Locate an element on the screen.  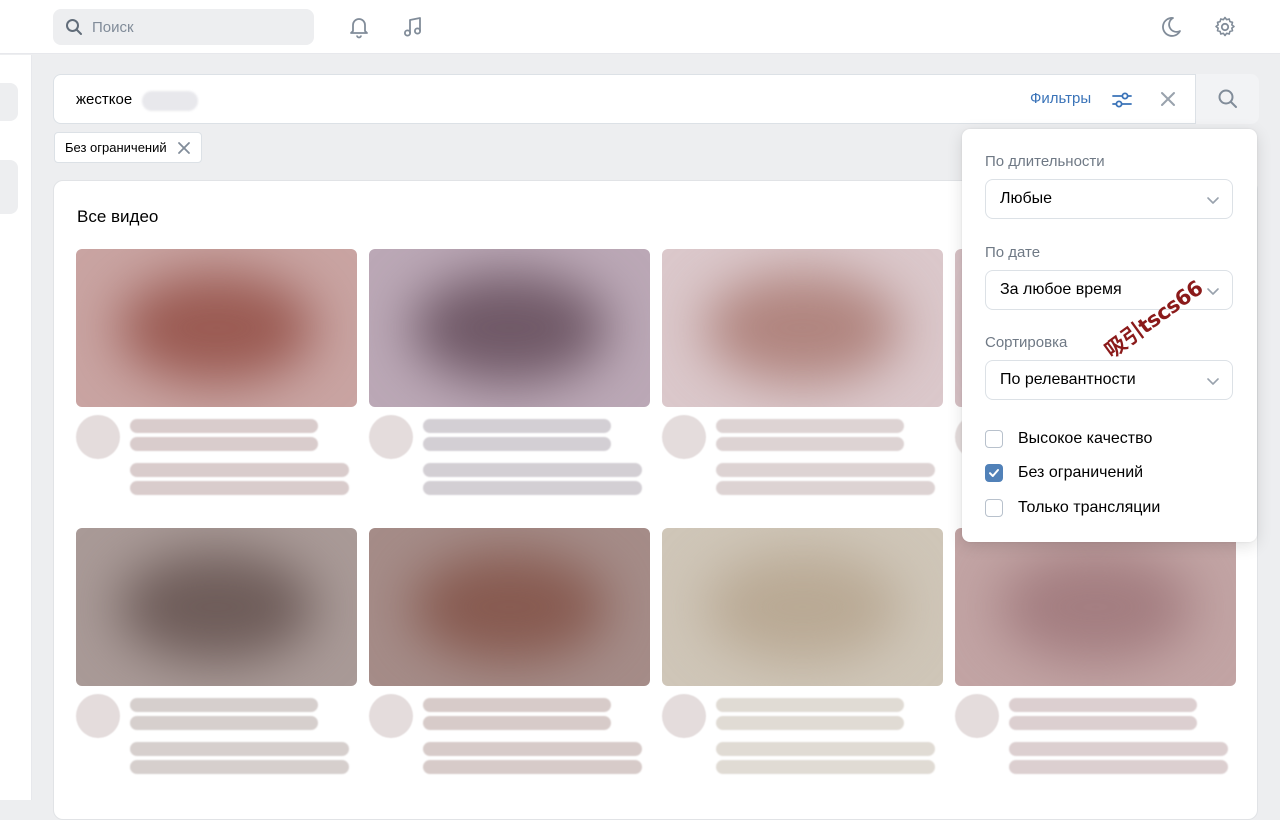
search-button is located at coordinates (1227, 99).